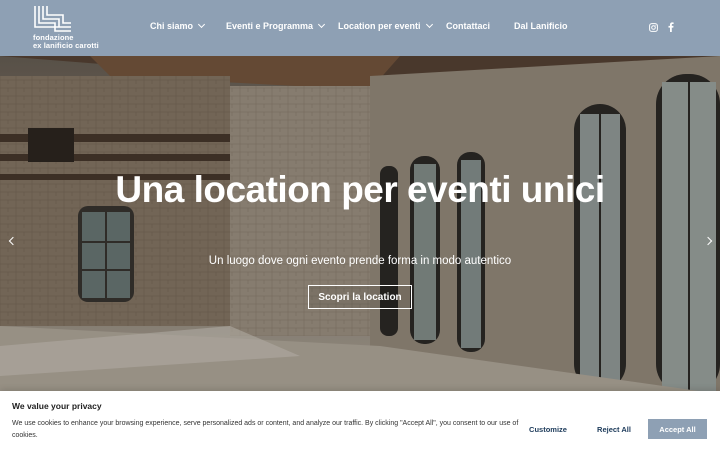 Image resolution: width=720 pixels, height=450 pixels. What do you see at coordinates (360, 189) in the screenshot?
I see `hero-title: Una location per eventi unici` at bounding box center [360, 189].